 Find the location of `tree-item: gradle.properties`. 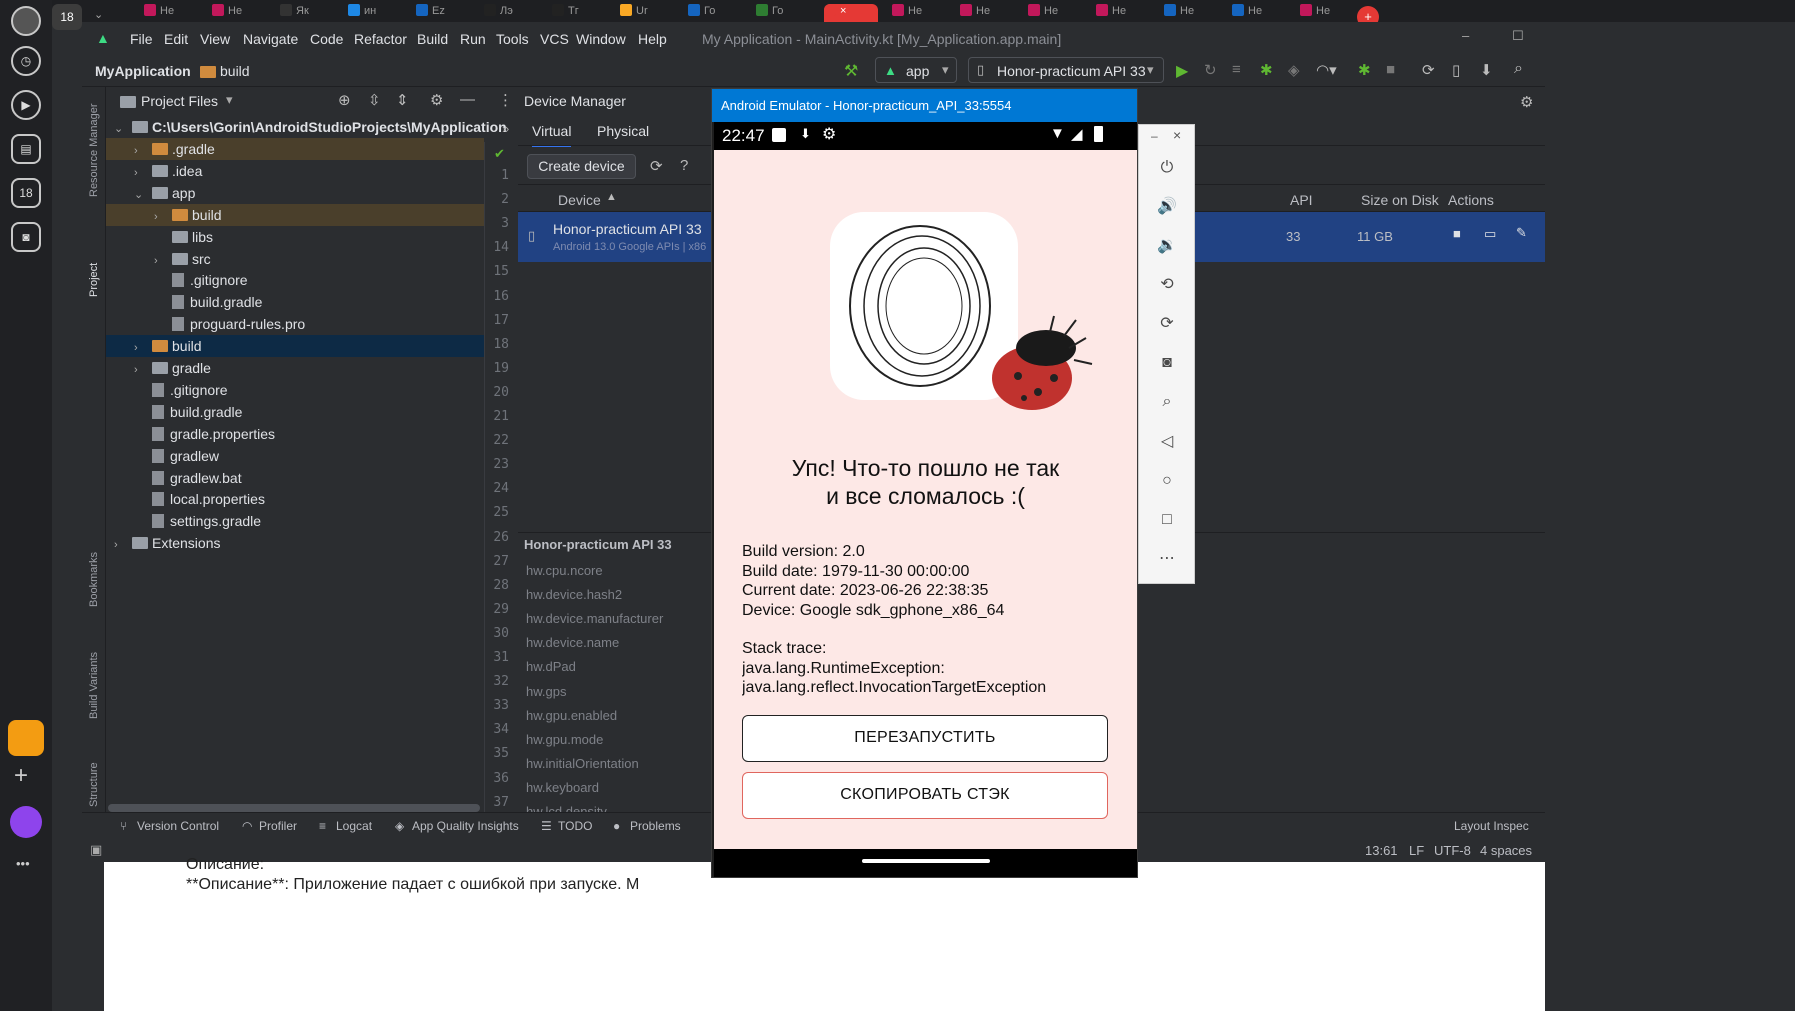

tree-item: gradle.properties is located at coordinates (295, 434).